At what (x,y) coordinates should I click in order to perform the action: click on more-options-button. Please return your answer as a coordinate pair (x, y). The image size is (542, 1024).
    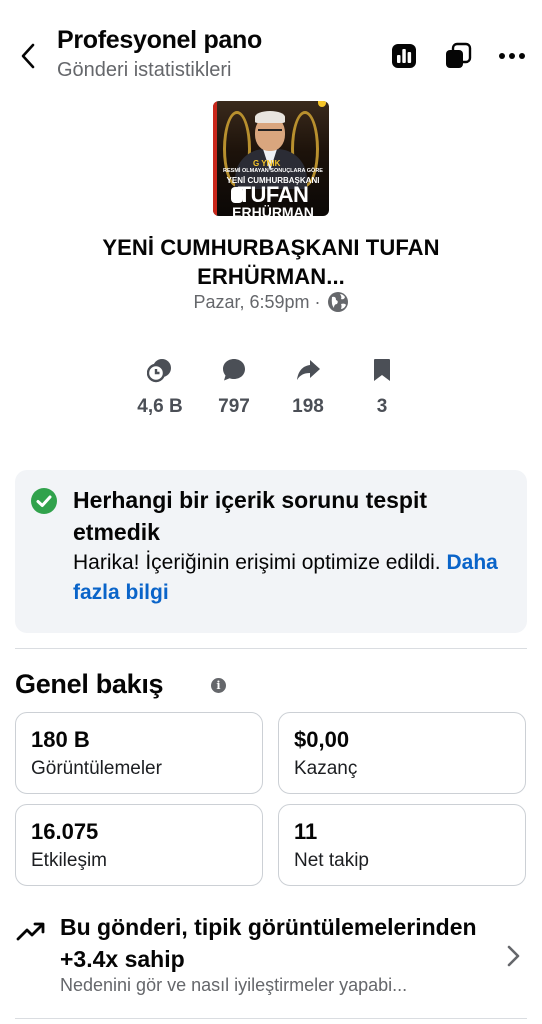
    Looking at the image, I should click on (512, 56).